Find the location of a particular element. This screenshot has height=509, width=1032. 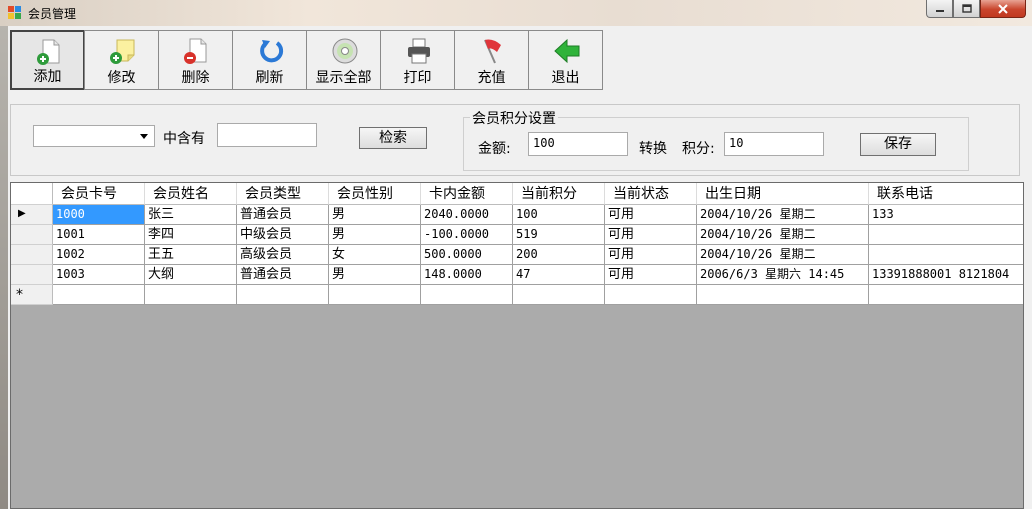

row-header: ▶ is located at coordinates (32, 215).